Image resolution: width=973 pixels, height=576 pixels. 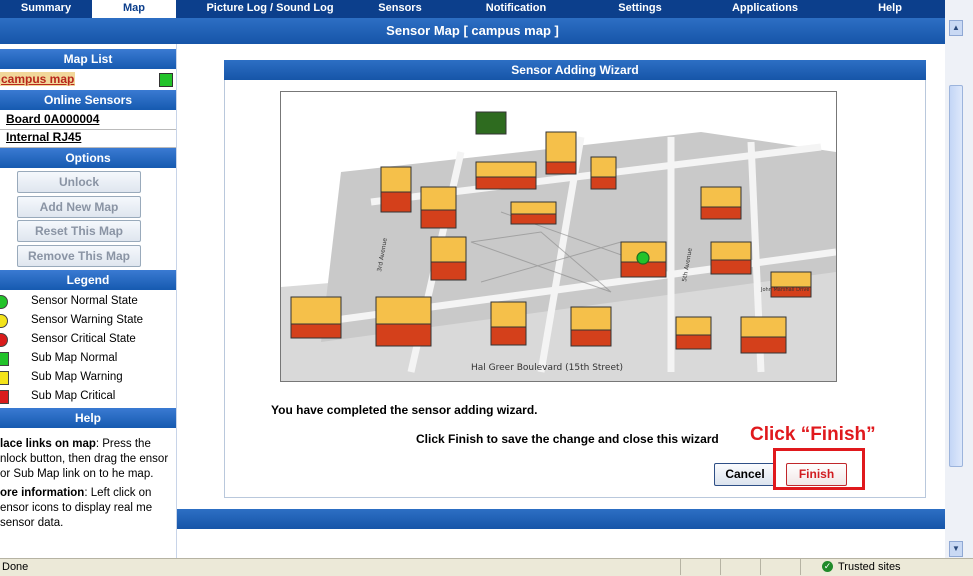 What do you see at coordinates (43, 137) in the screenshot?
I see `sensor-link: Internal RJ45` at bounding box center [43, 137].